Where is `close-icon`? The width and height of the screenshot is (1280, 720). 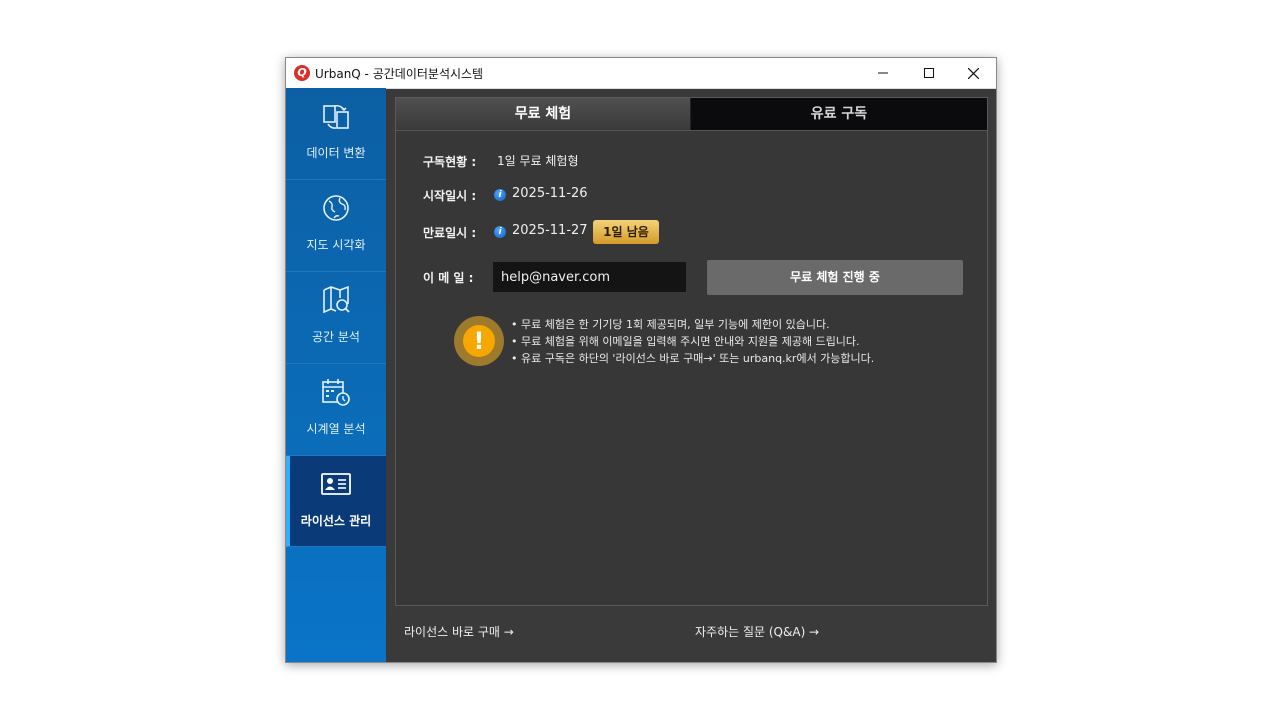 close-icon is located at coordinates (973, 73).